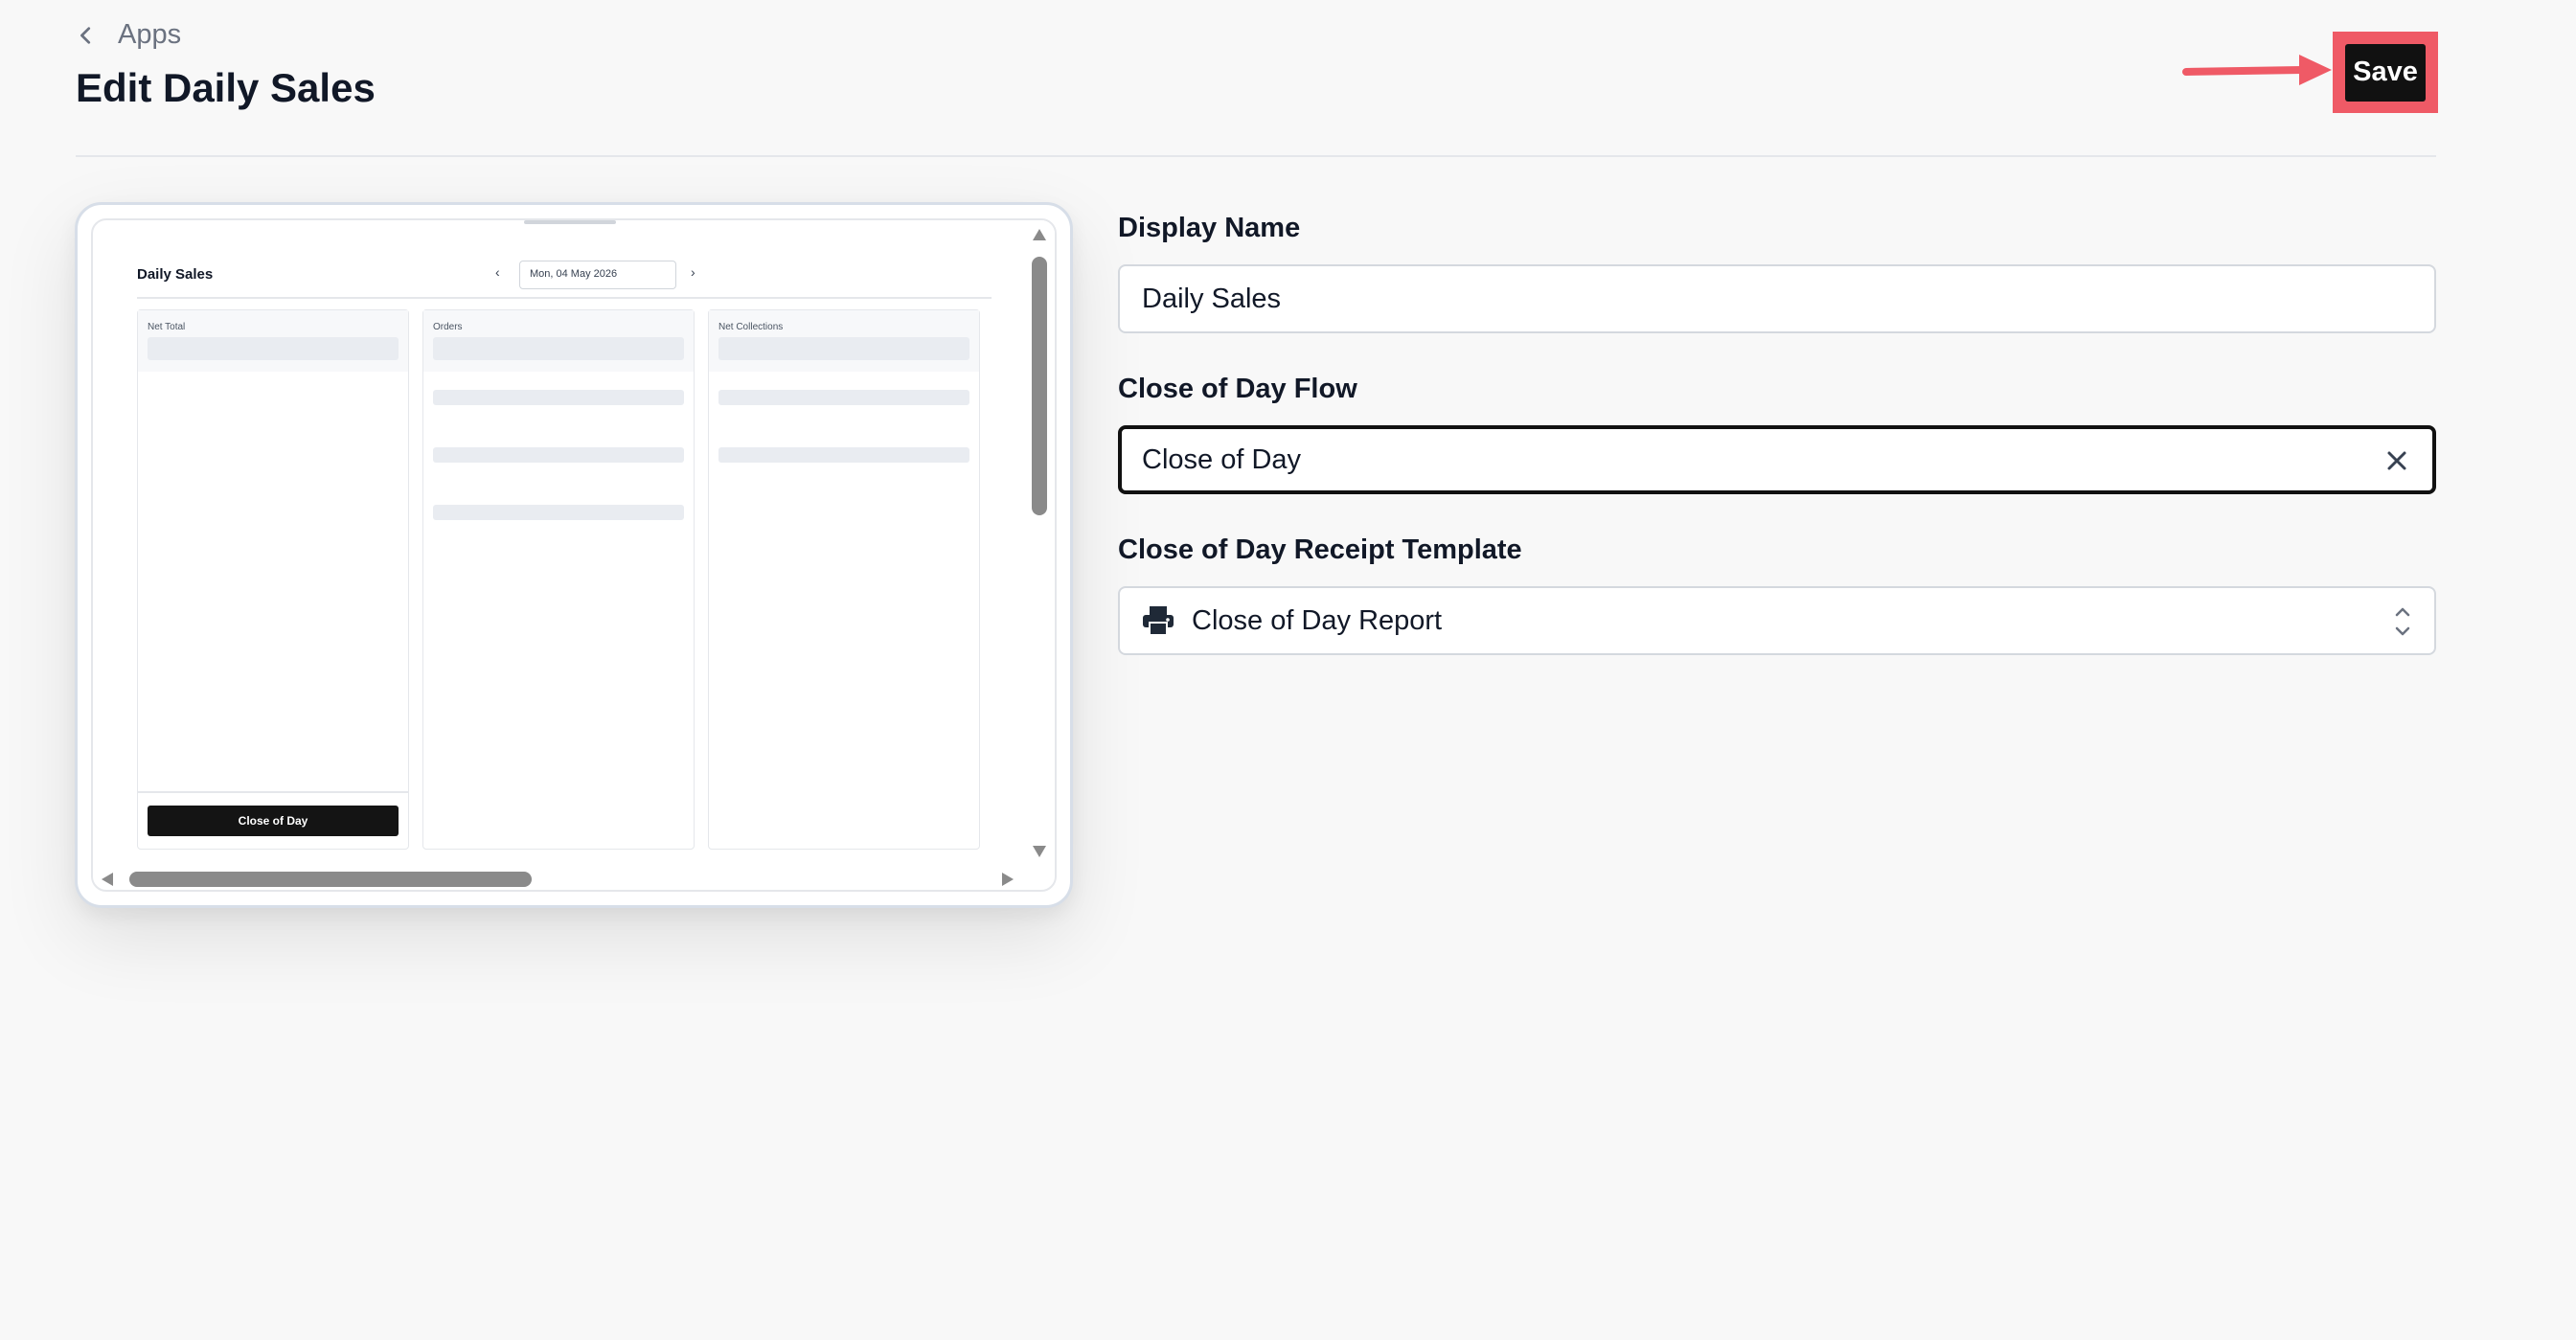  What do you see at coordinates (1222, 459) in the screenshot?
I see `close-of-day-flow-value: Close of Day` at bounding box center [1222, 459].